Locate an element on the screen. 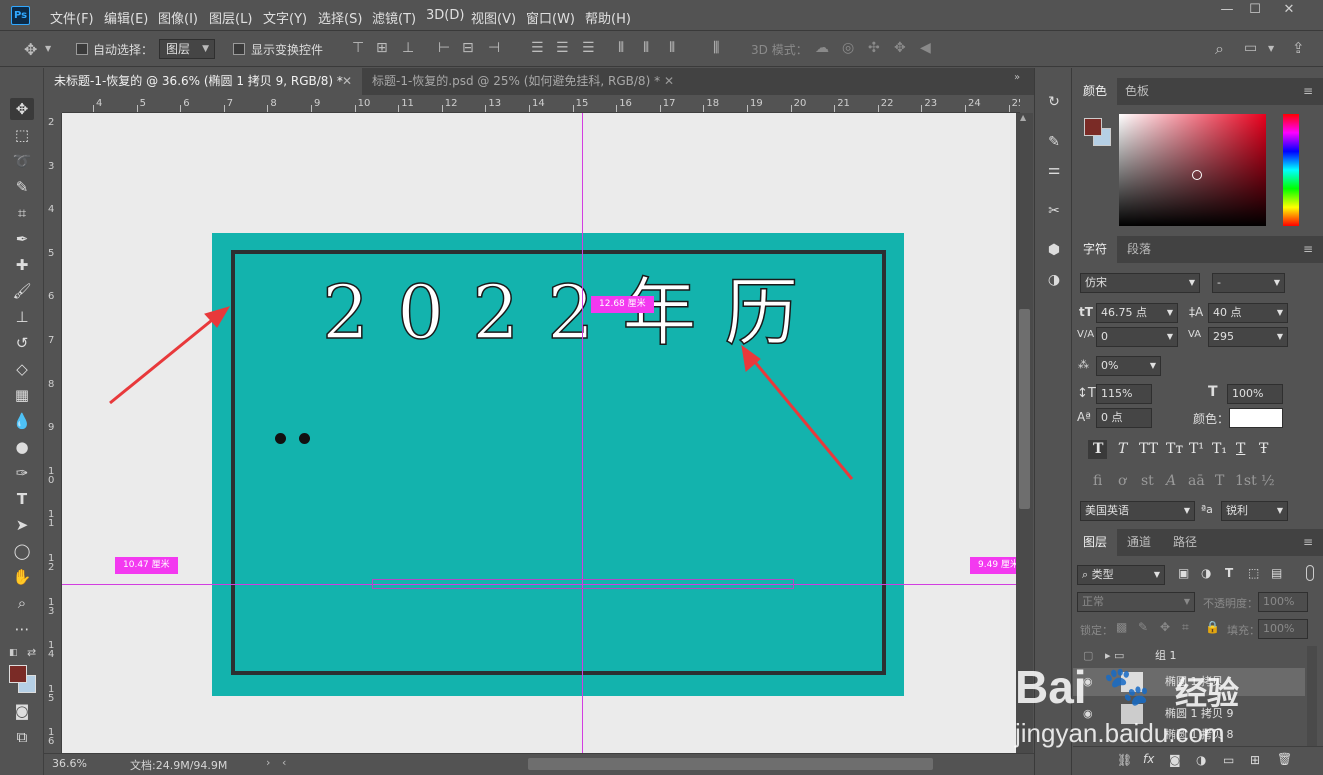 This screenshot has width=1323, height=775. filter-adjustment-icon: ◑ is located at coordinates (1206, 573).